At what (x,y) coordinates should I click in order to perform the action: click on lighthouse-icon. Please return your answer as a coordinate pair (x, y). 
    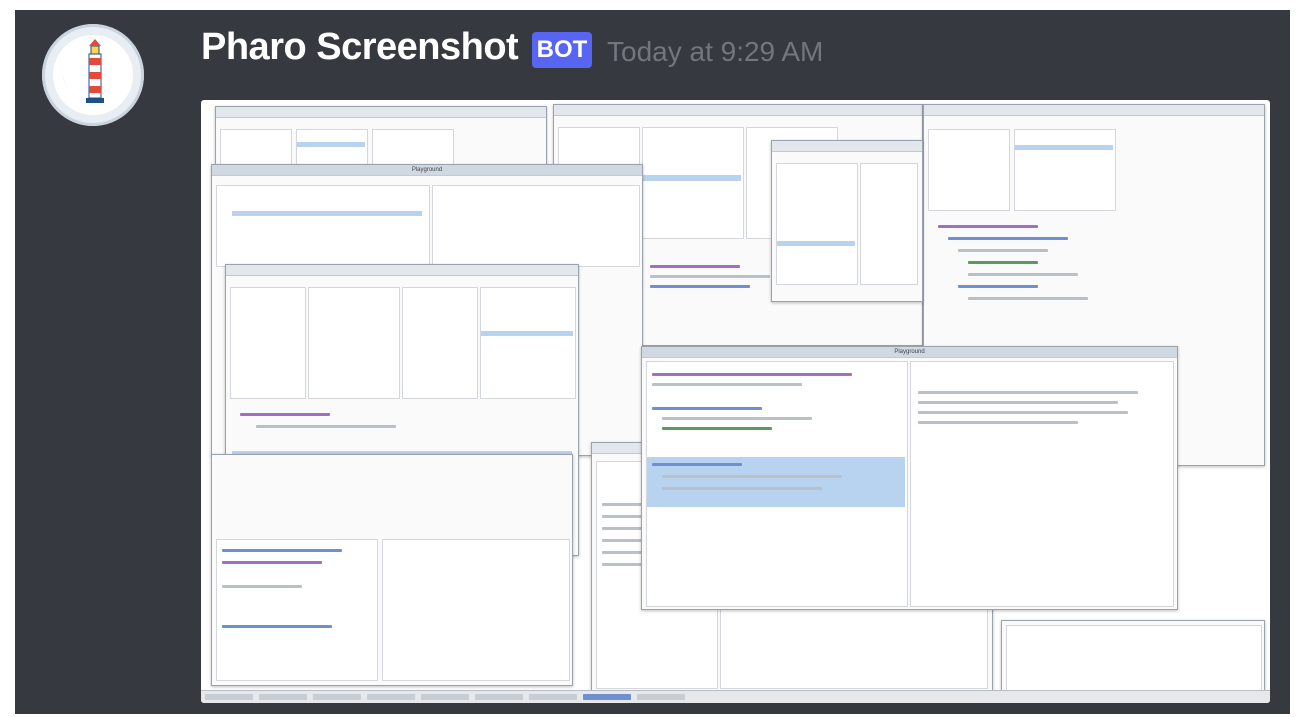
    Looking at the image, I should click on (93, 75).